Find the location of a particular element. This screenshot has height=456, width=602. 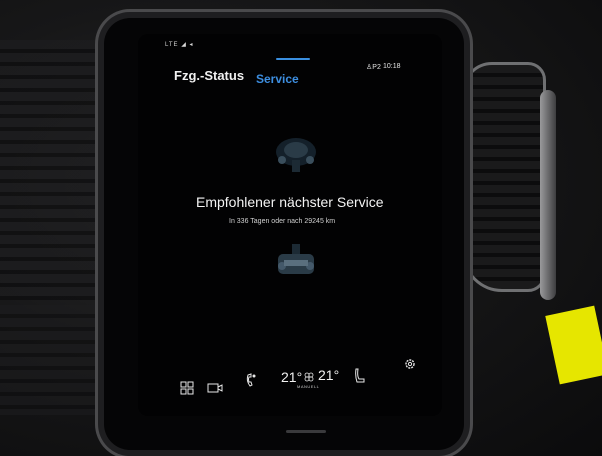

home-bar is located at coordinates (306, 431).